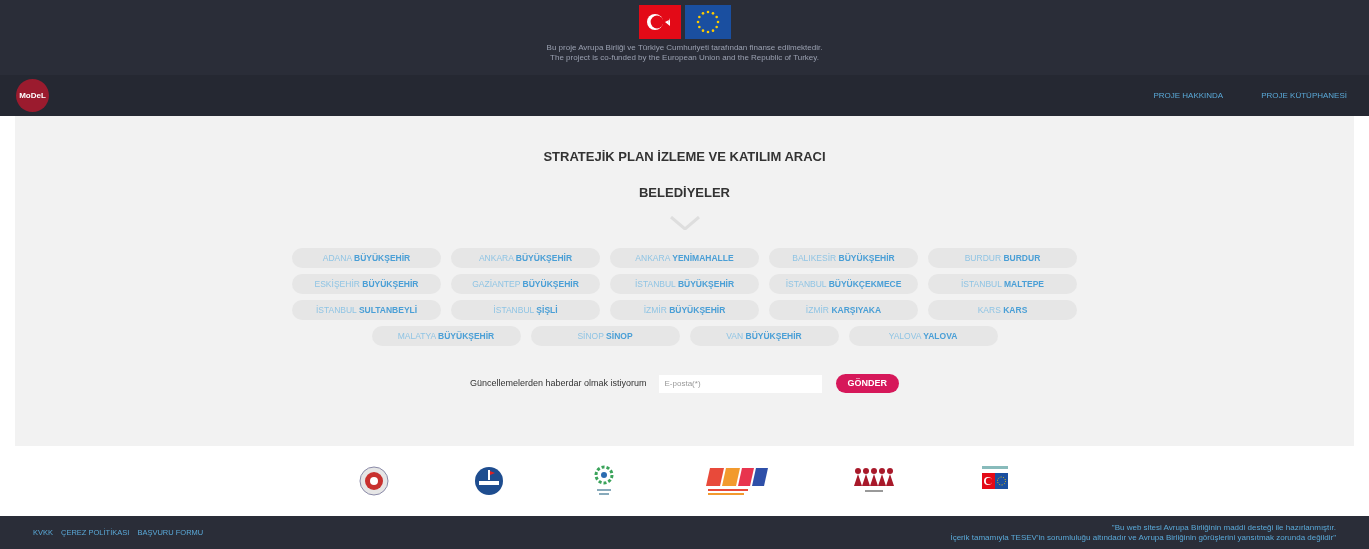 The image size is (1369, 549). I want to click on municipality-button: İZMİR KARŞIYAKA, so click(843, 310).